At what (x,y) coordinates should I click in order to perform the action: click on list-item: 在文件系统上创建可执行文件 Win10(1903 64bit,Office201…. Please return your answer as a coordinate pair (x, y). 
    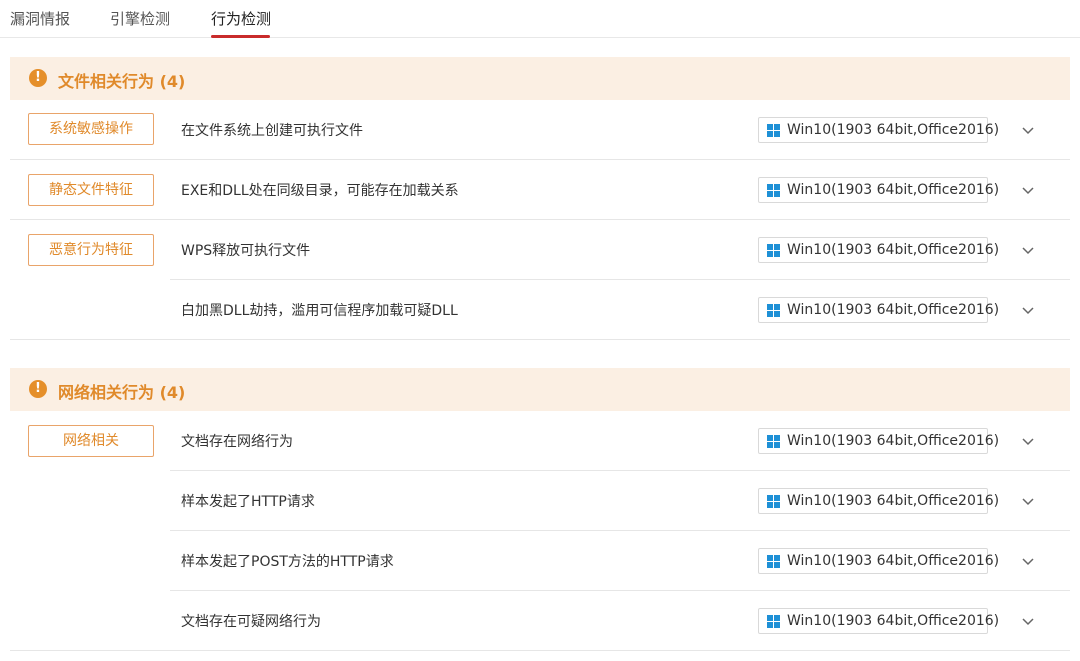
    Looking at the image, I should click on (540, 130).